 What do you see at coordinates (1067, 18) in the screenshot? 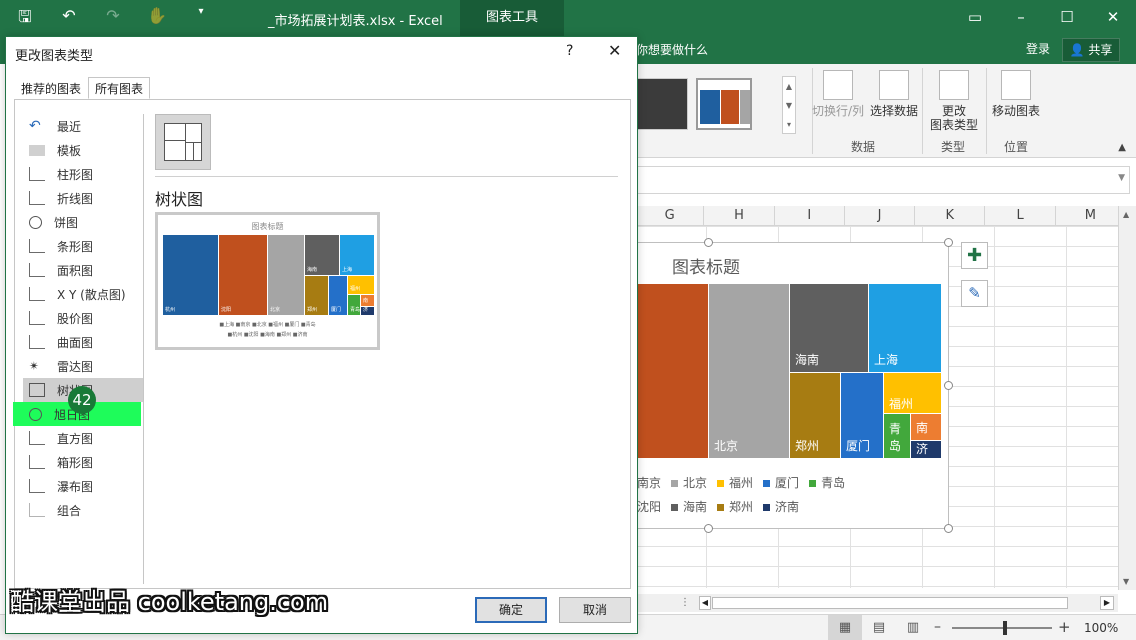
I see `maximize-icon: ☐` at bounding box center [1067, 18].